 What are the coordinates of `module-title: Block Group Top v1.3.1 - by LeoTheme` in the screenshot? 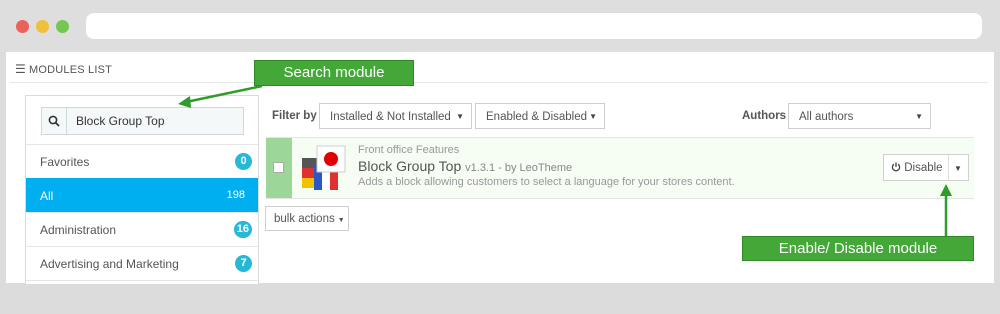 It's located at (465, 166).